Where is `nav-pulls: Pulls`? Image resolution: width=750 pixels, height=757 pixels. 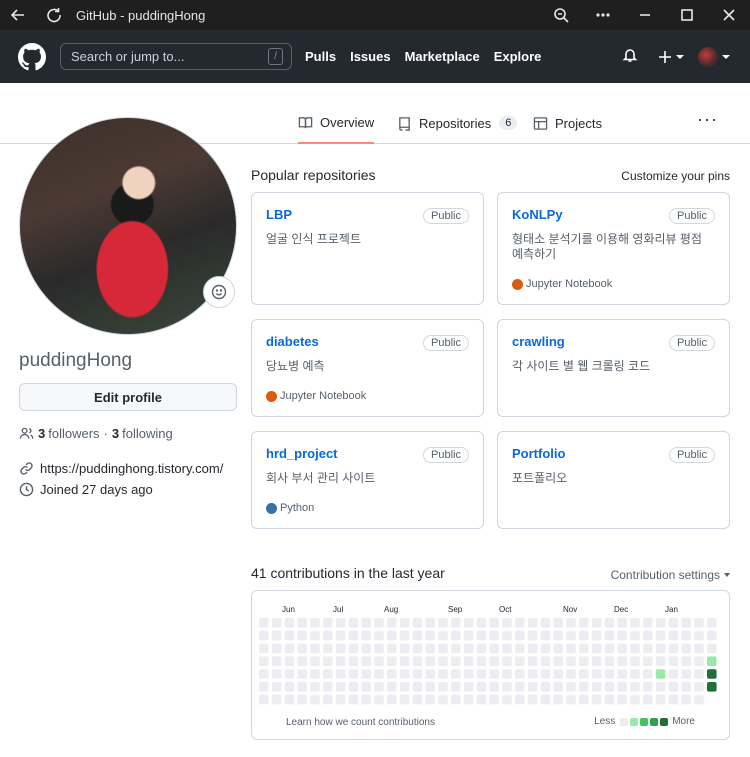 nav-pulls: Pulls is located at coordinates (320, 56).